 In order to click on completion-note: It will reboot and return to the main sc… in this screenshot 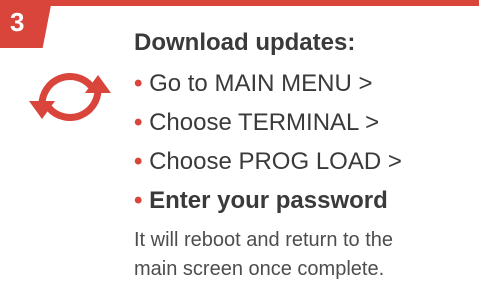, I will do `click(263, 255)`.